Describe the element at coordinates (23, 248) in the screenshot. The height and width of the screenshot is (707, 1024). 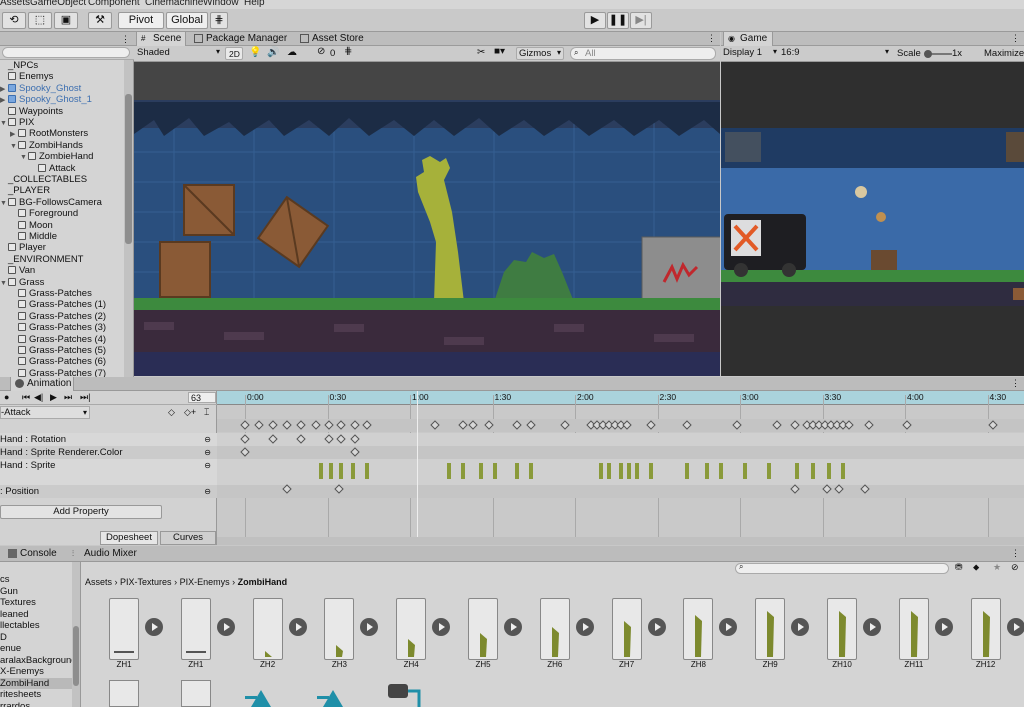
I see `hierarchy-item: Player` at that location.